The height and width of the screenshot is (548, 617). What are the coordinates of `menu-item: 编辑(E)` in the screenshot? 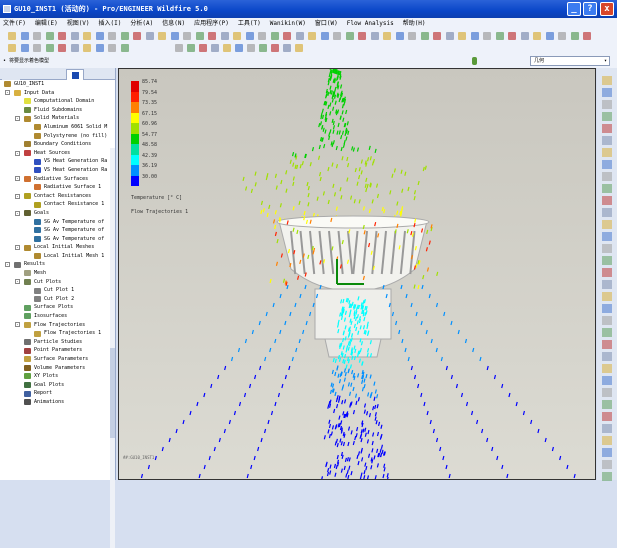 It's located at (46, 23).